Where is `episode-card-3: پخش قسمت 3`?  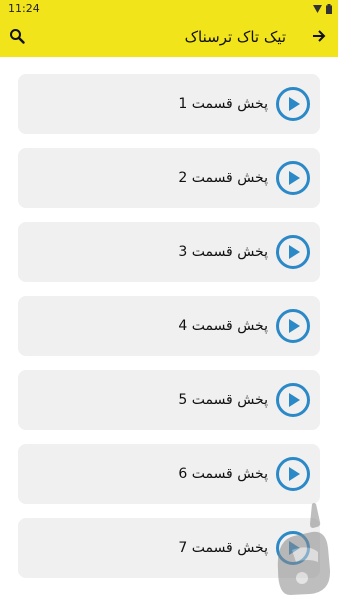 episode-card-3: پخش قسمت 3 is located at coordinates (169, 252).